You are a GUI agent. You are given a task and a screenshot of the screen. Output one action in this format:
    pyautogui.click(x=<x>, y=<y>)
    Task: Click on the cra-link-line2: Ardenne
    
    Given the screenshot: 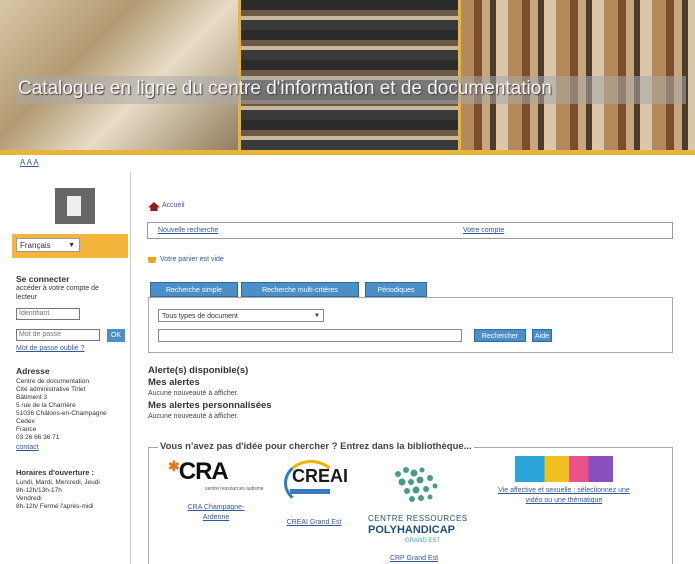 What is the action you would take?
    pyautogui.click(x=216, y=517)
    